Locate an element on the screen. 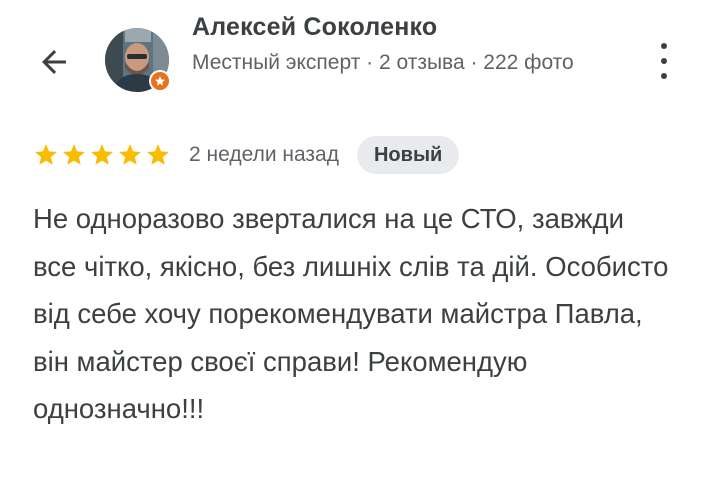  more-vertical-icon is located at coordinates (664, 46).